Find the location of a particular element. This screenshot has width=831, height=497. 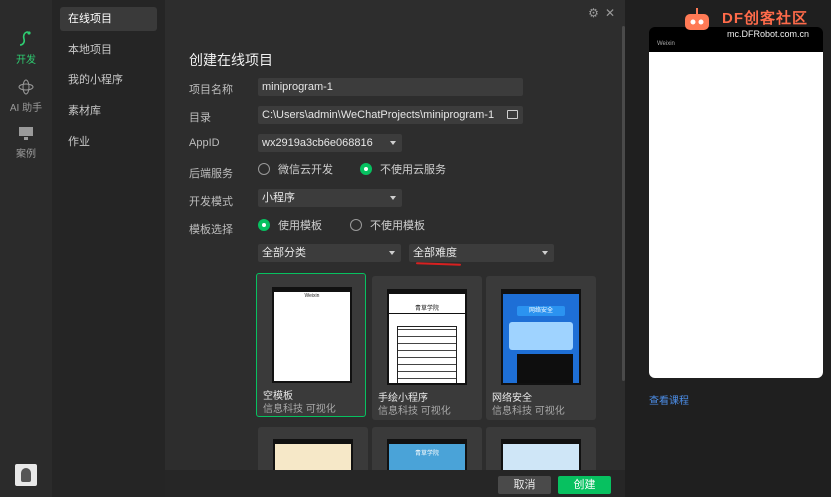

radio-label: 不使用云服务 is located at coordinates (413, 170).